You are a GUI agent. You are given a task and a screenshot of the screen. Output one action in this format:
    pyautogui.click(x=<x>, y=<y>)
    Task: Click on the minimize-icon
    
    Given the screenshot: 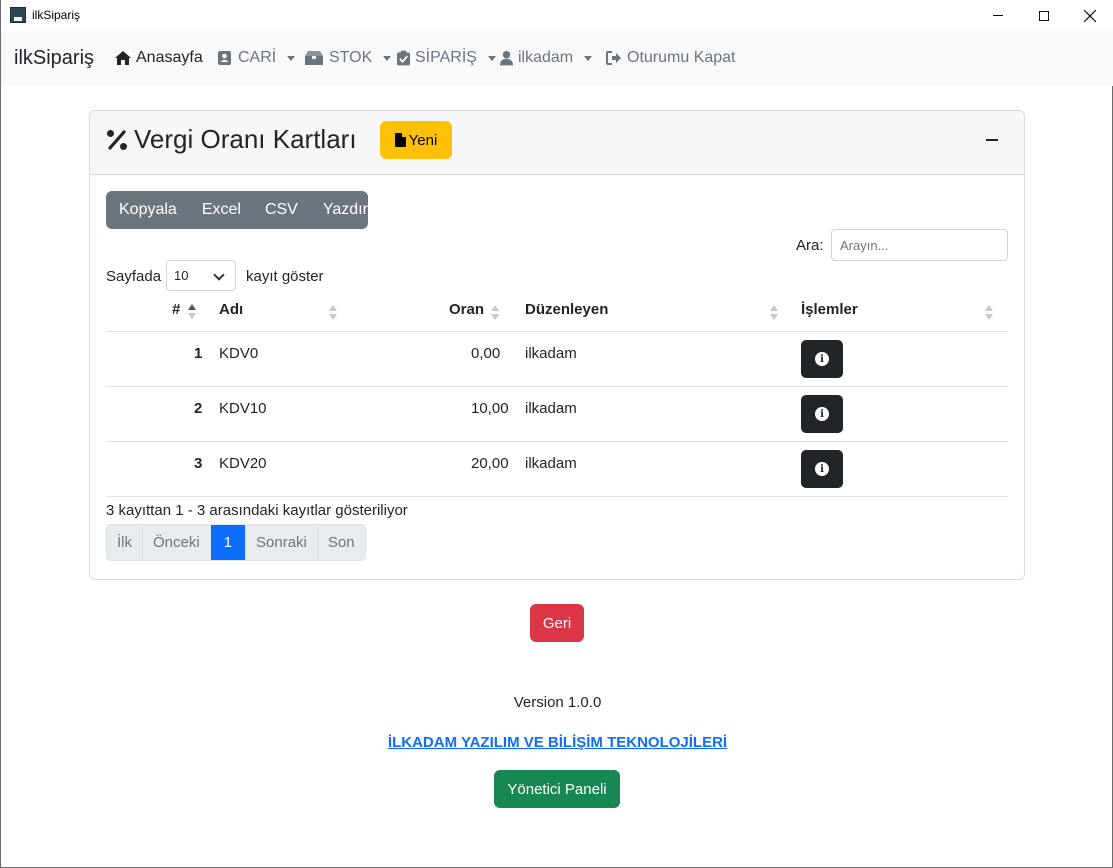 What is the action you would take?
    pyautogui.click(x=998, y=15)
    